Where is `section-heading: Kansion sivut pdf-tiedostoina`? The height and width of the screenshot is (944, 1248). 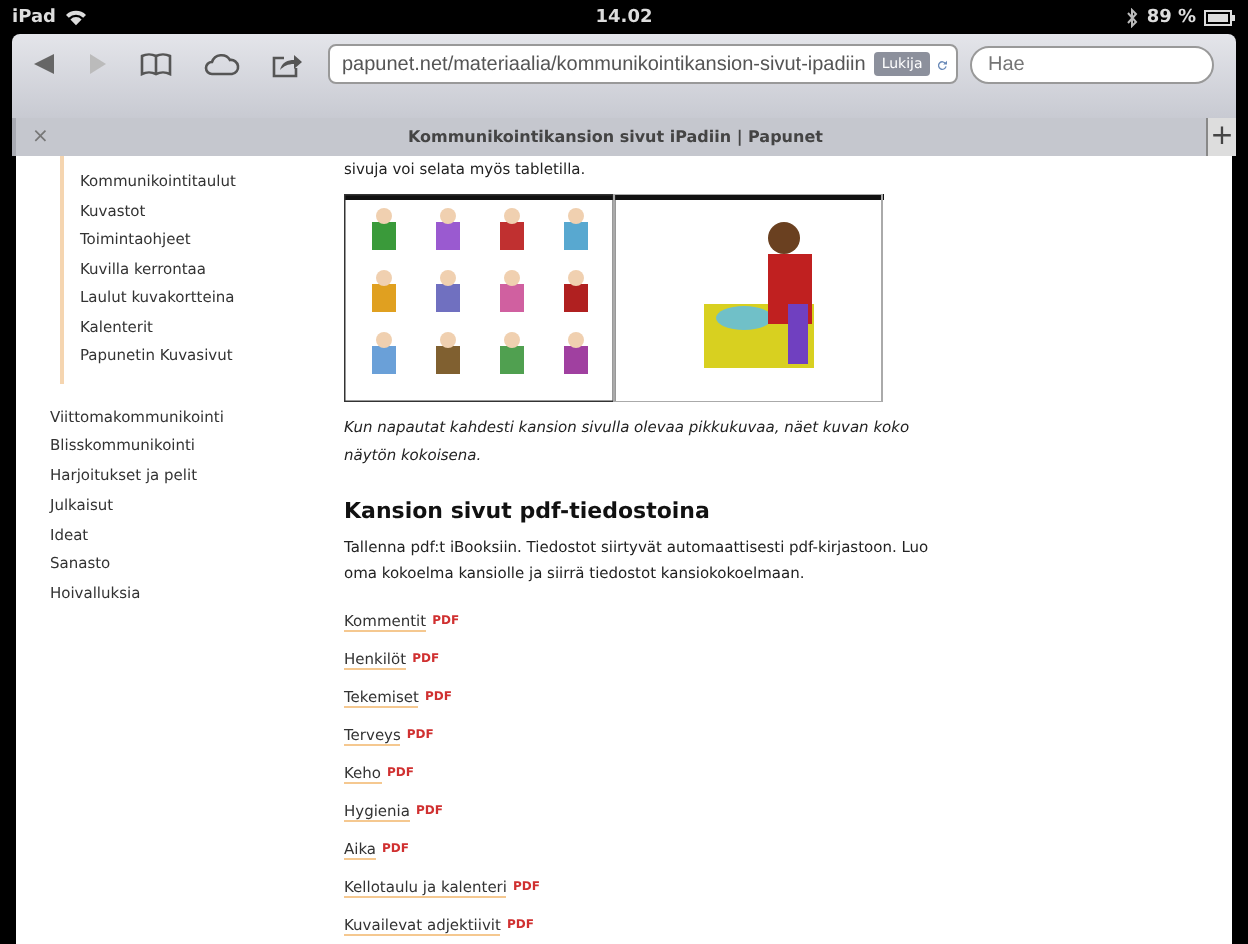 section-heading: Kansion sivut pdf-tiedostoina is located at coordinates (528, 511).